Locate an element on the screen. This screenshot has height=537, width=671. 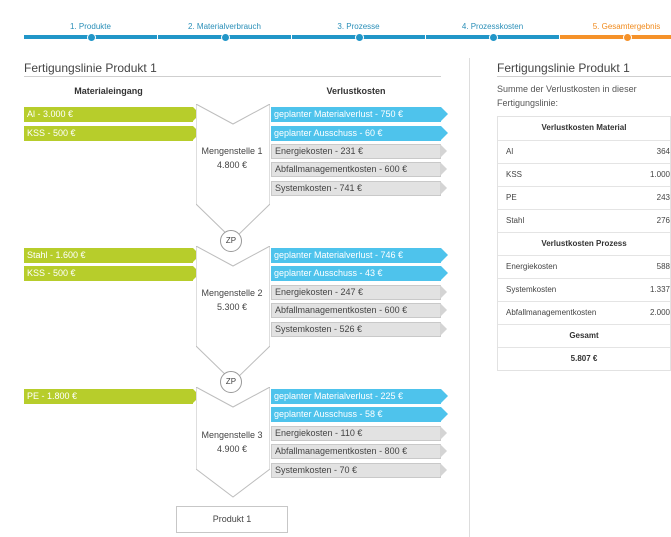
loss-item: geplanter Ausschuss - 58 € is located at coordinates (359, 414).